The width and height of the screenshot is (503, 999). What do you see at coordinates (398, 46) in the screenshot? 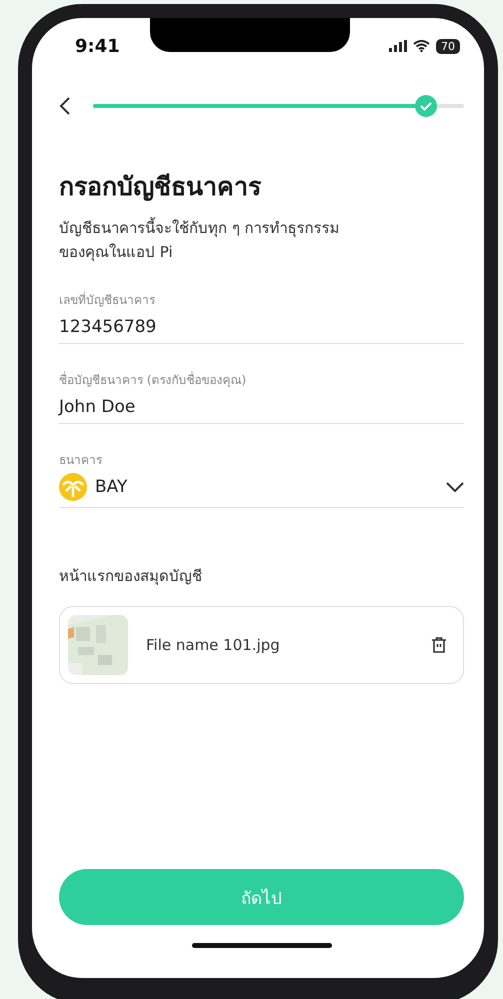
I see `signal-icon` at bounding box center [398, 46].